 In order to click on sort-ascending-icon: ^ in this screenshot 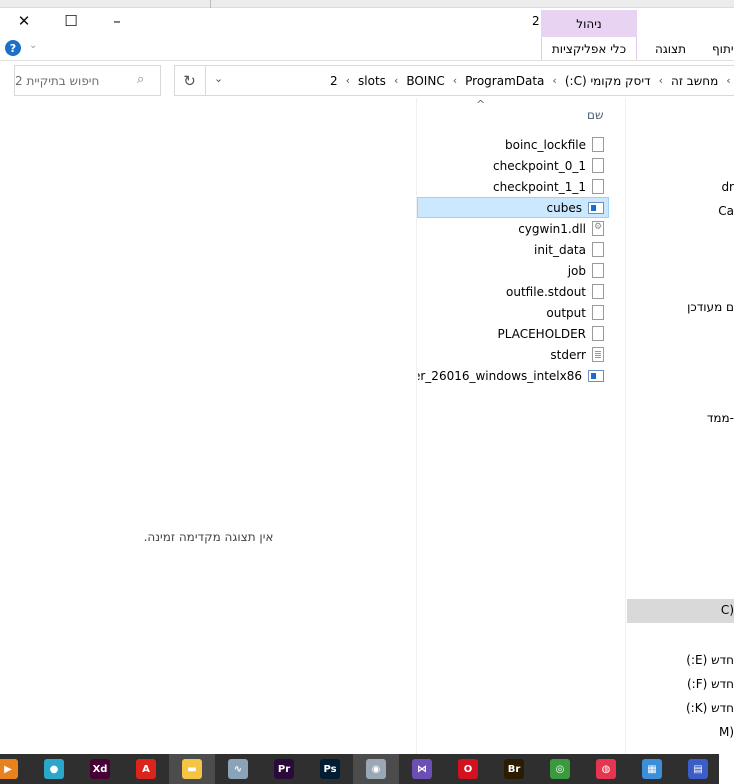, I will do `click(481, 104)`.